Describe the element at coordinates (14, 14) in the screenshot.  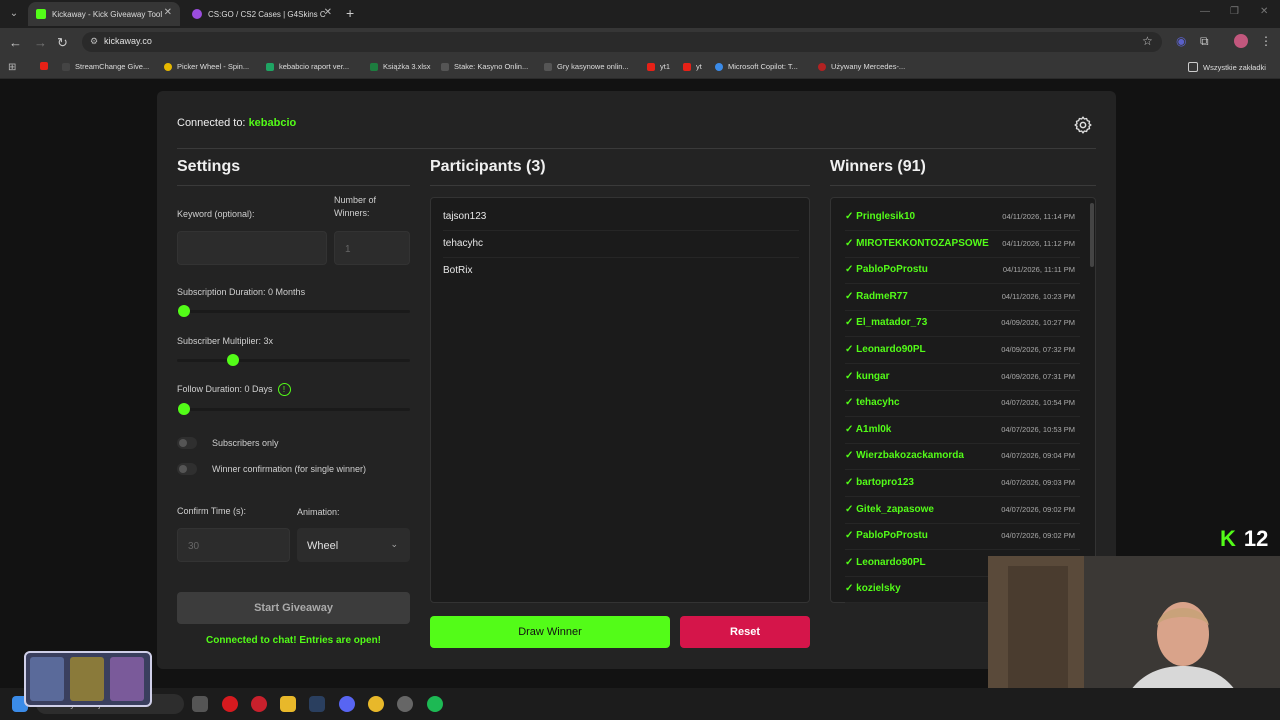
I see `tab-search-icon: ⌄` at that location.